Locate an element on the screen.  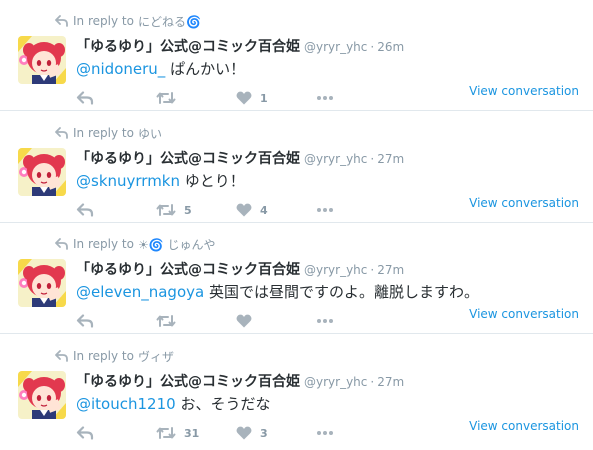
reply-context: In reply to ヴィザ is located at coordinates (114, 356).